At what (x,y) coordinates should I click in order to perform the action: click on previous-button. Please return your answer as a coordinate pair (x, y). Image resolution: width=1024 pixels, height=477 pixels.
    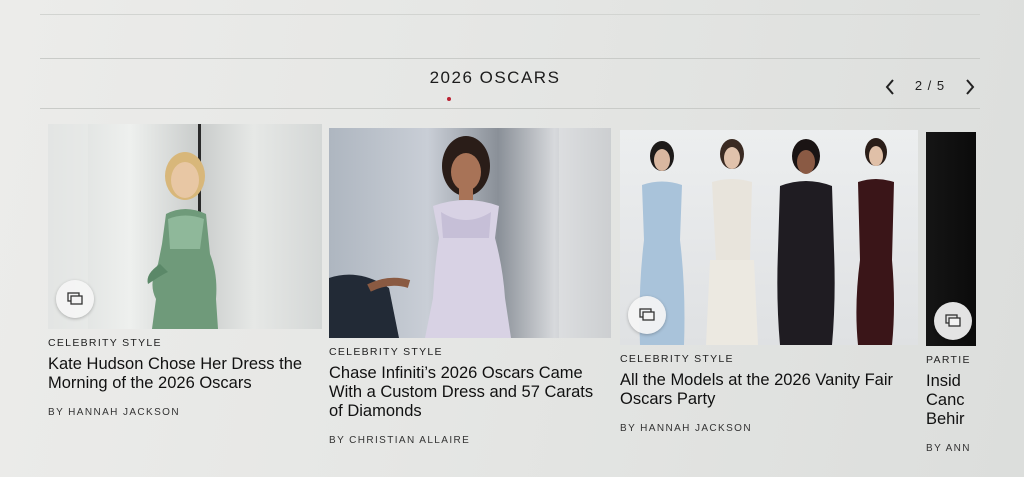
    Looking at the image, I should click on (890, 87).